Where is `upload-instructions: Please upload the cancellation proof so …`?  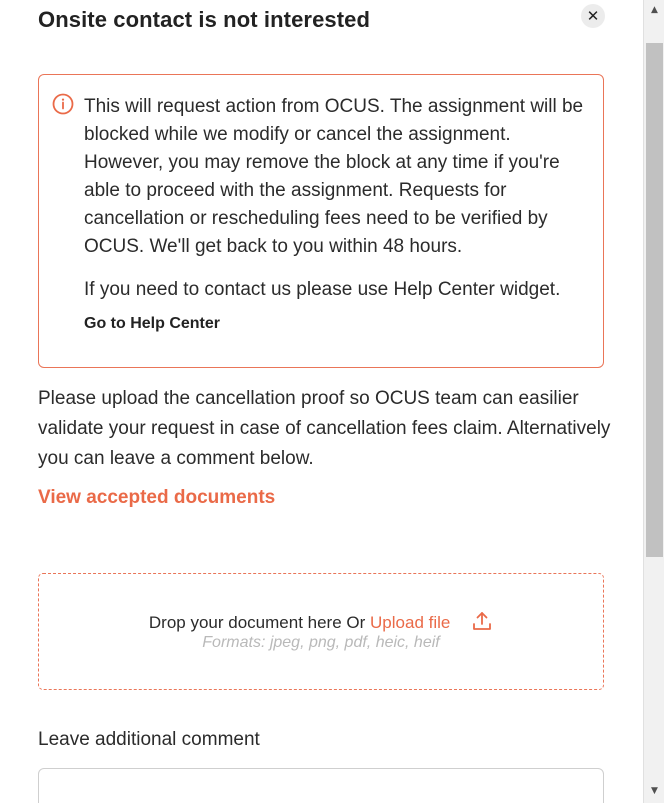
upload-instructions: Please upload the cancellation proof so … is located at coordinates (324, 428).